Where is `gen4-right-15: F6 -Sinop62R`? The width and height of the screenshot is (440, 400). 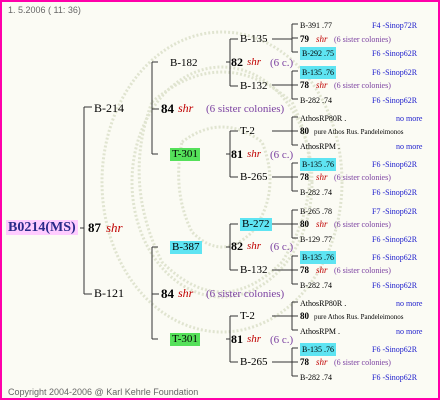
gen4-right-15: F6 -Sinop62R is located at coordinates (395, 239).